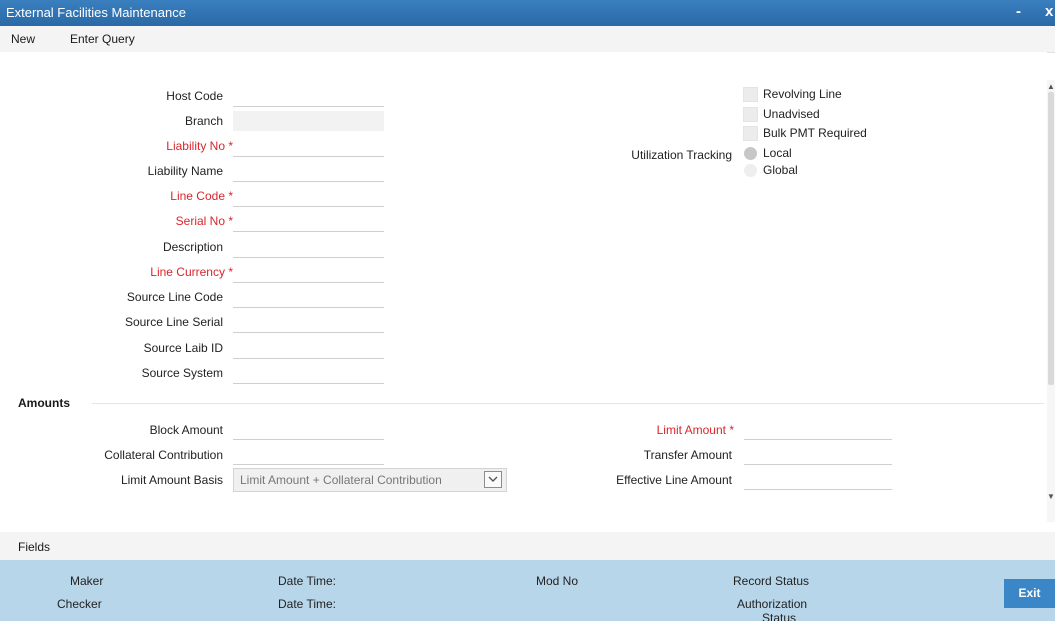 The image size is (1055, 621). What do you see at coordinates (802, 94) in the screenshot?
I see `revolving-line-label: Revolving Line` at bounding box center [802, 94].